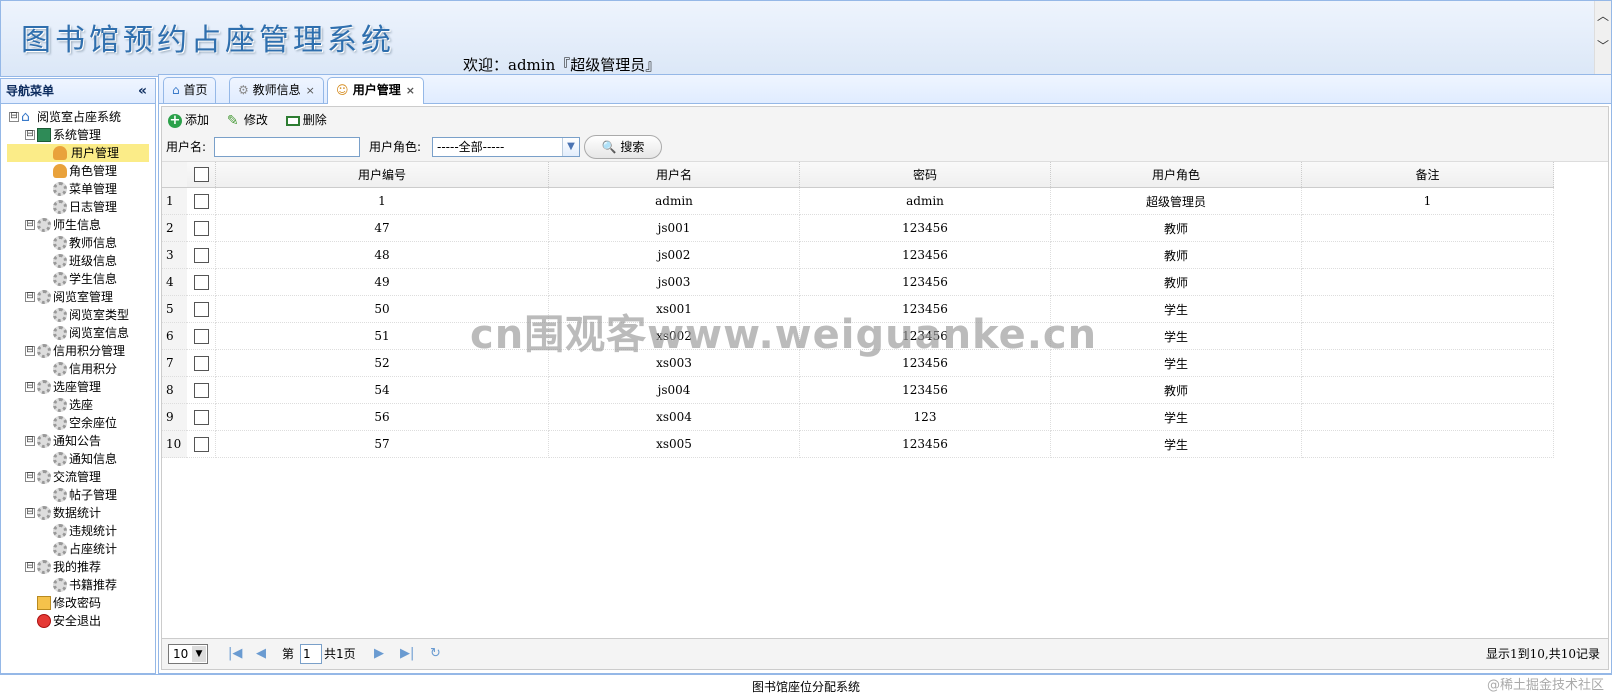 Image resolution: width=1612 pixels, height=699 pixels. Describe the element at coordinates (1603, 16) in the screenshot. I see `scroll-up-icon: ︿` at that location.